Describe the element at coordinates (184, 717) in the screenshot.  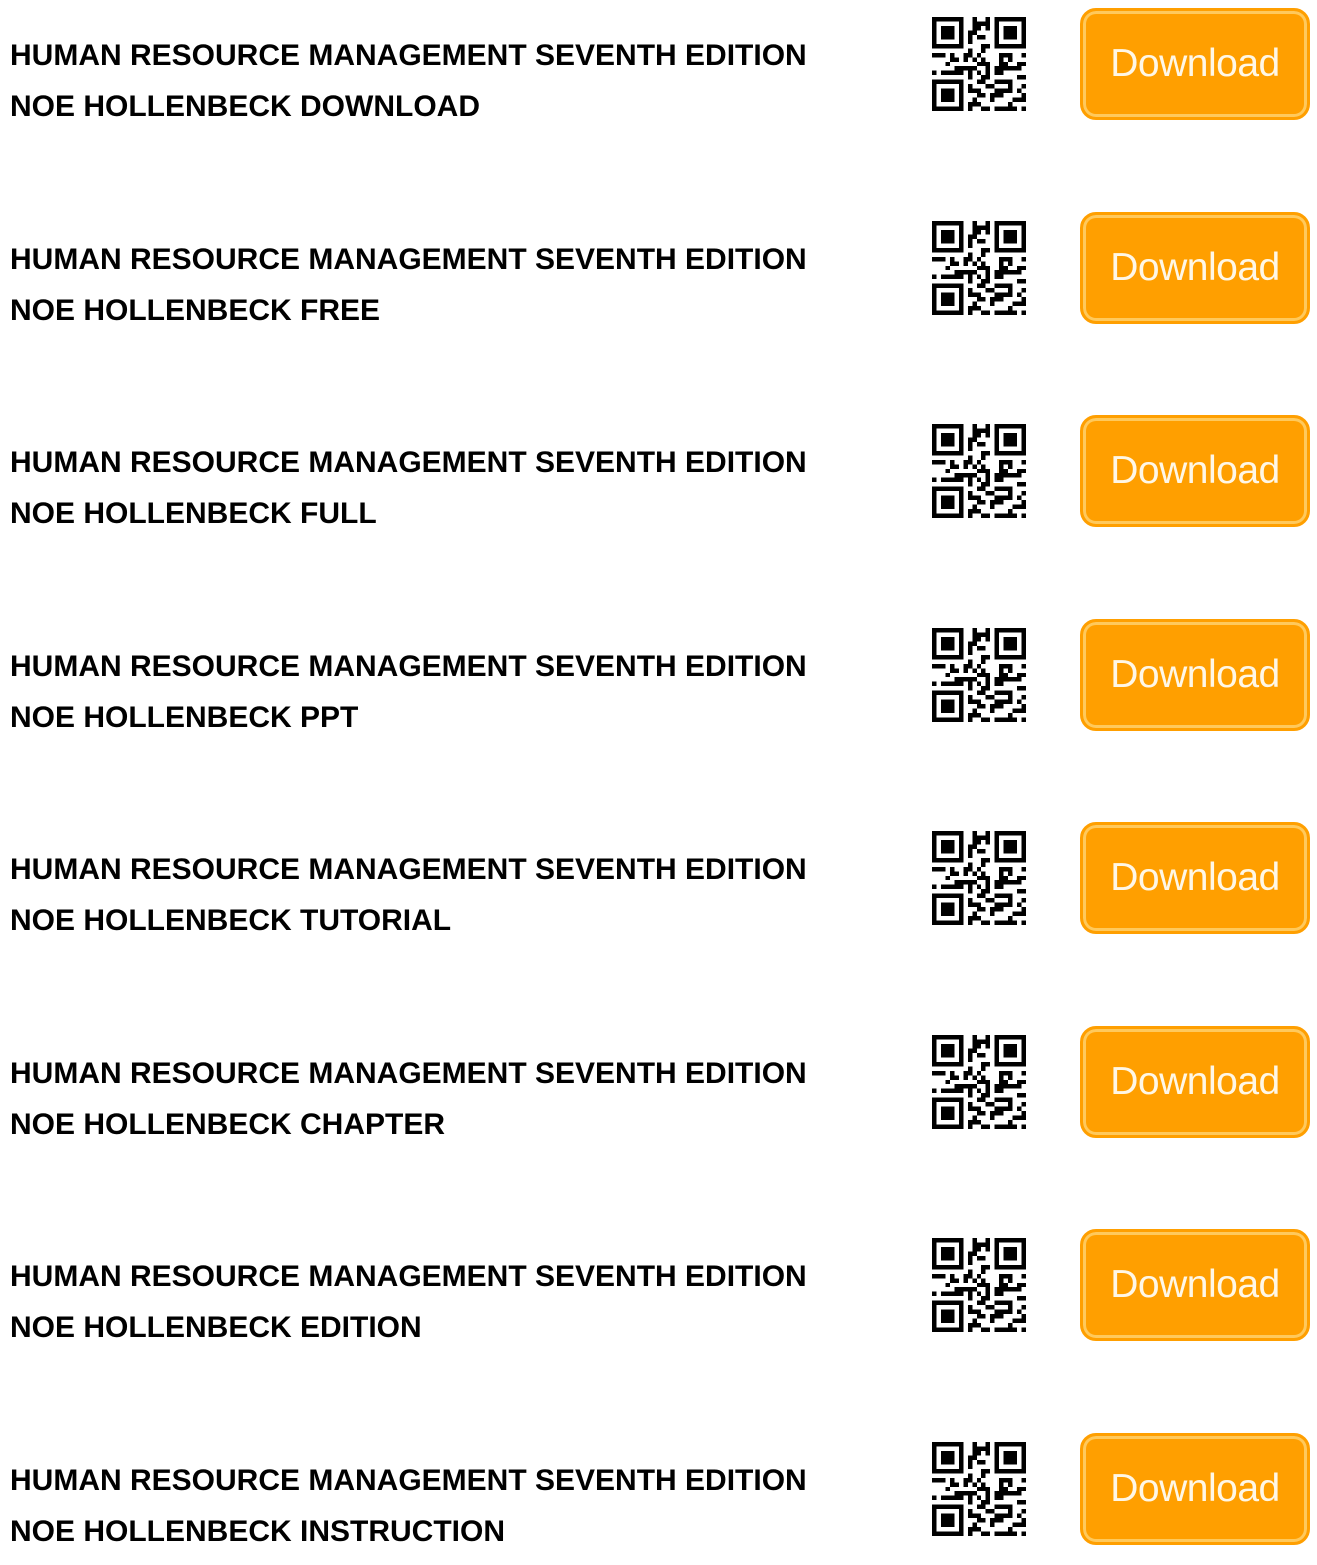
I see `item-title-line-2: NOE HOLLENBECK PPT` at that location.